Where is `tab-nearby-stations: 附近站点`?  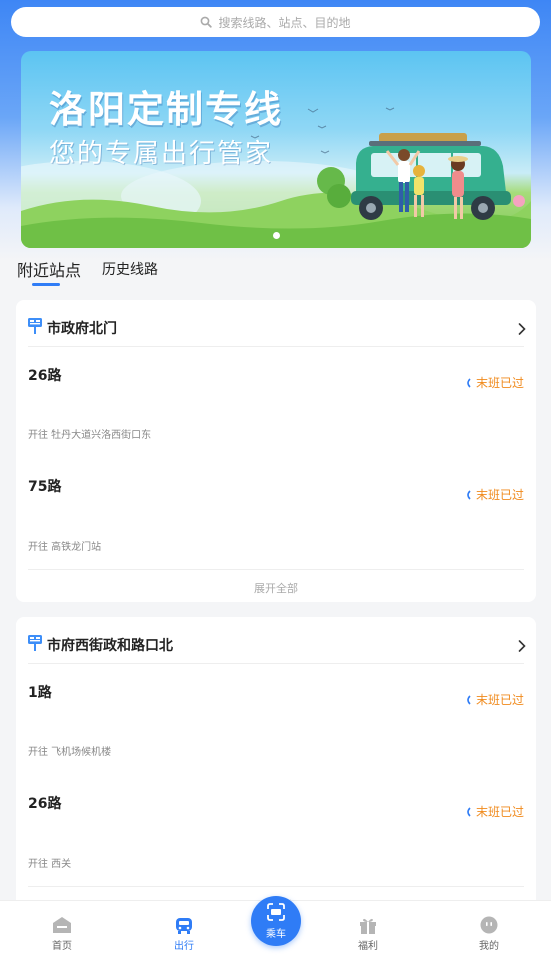
tab-nearby-stations: 附近站点 is located at coordinates (49, 269).